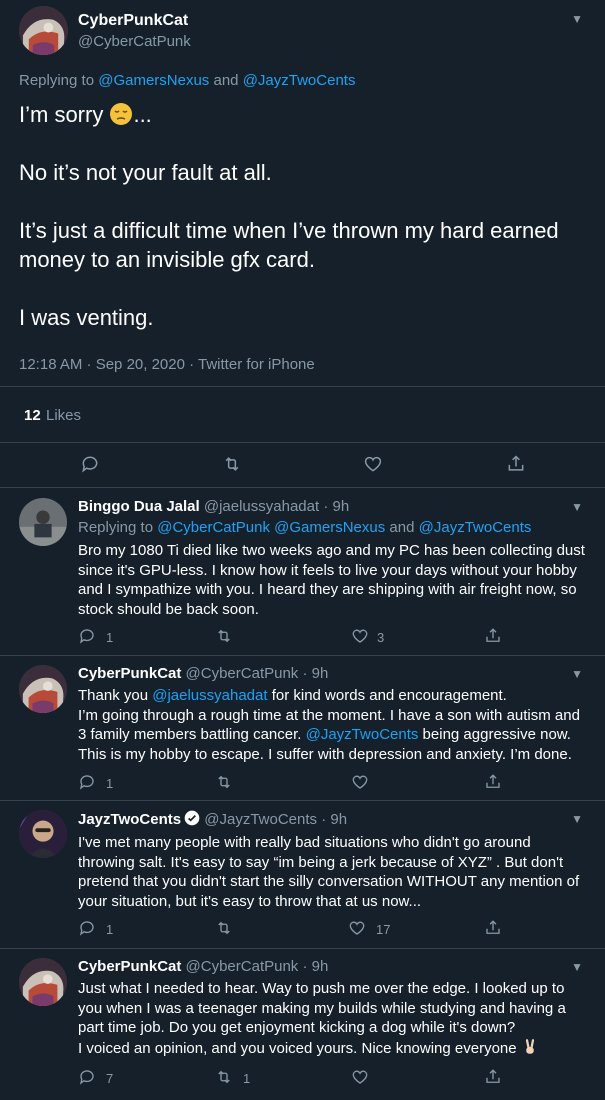  I want to click on victory-hand-icon, so click(530, 1047).